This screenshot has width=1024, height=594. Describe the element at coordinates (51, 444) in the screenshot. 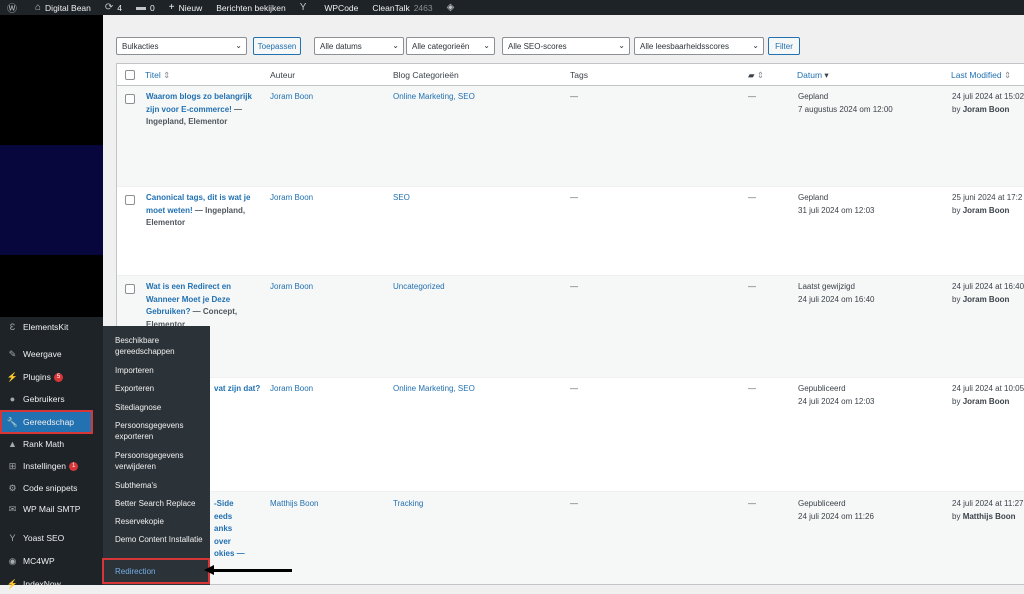

I see `menu-item-rank-math: ▲ Rank Math` at that location.